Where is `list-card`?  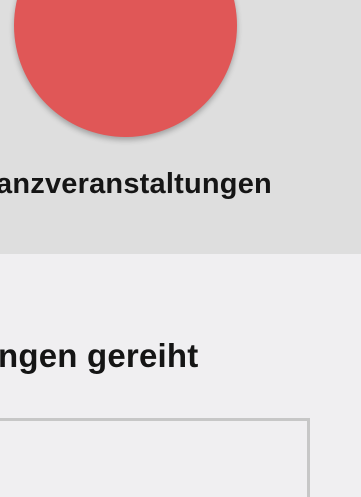 list-card is located at coordinates (155, 457).